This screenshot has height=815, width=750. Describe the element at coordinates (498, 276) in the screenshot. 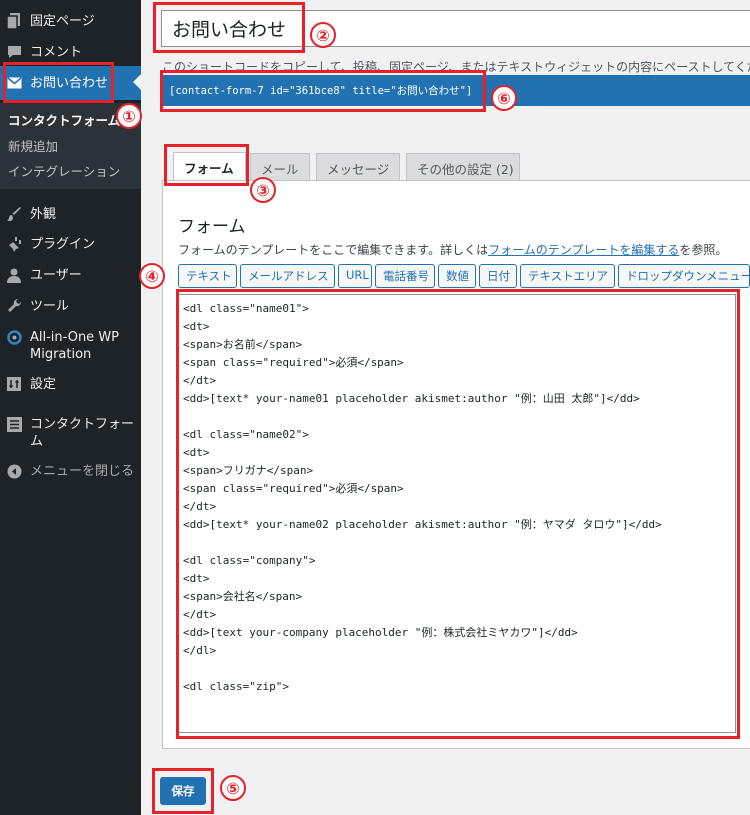

I see `tag-button-date: 日付` at that location.